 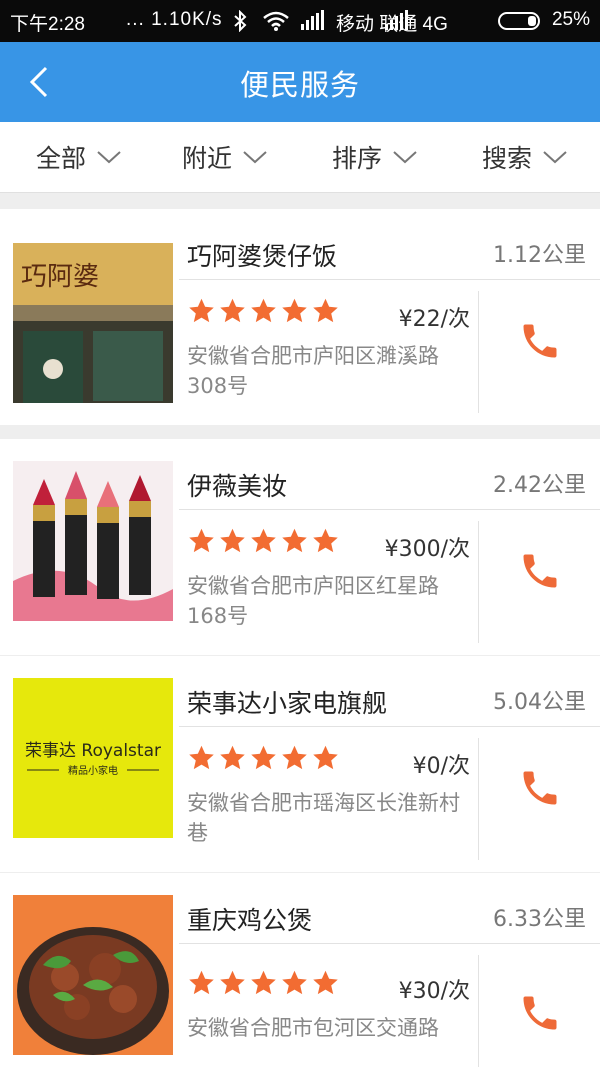 What do you see at coordinates (240, 23) in the screenshot?
I see `bluetooth-icon` at bounding box center [240, 23].